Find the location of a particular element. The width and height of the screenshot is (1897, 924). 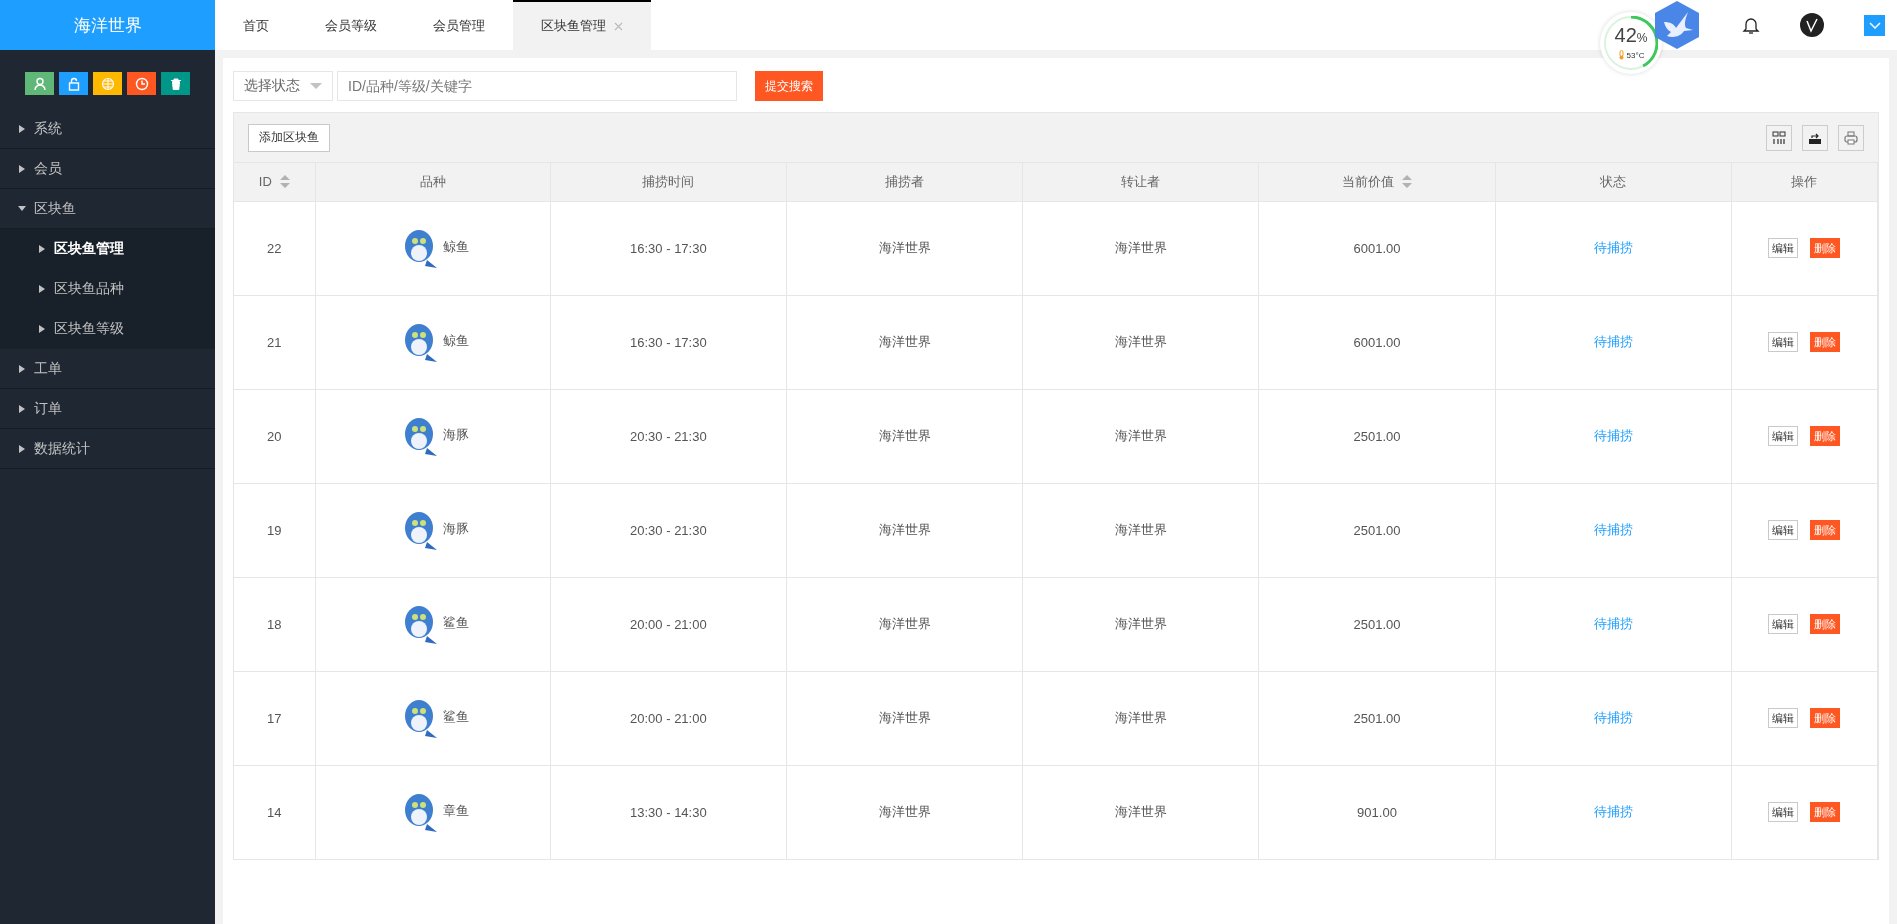

caret-down-icon is located at coordinates (316, 86).